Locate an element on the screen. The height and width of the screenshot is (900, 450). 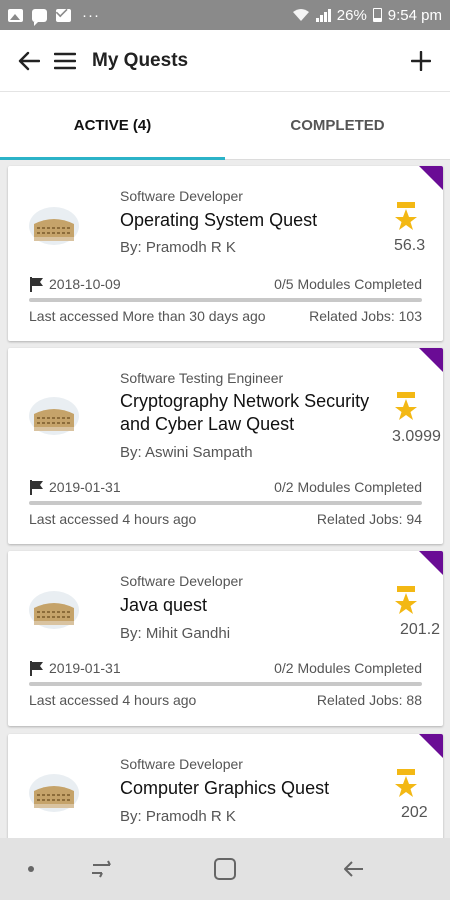
image-icon is located at coordinates (15, 15).